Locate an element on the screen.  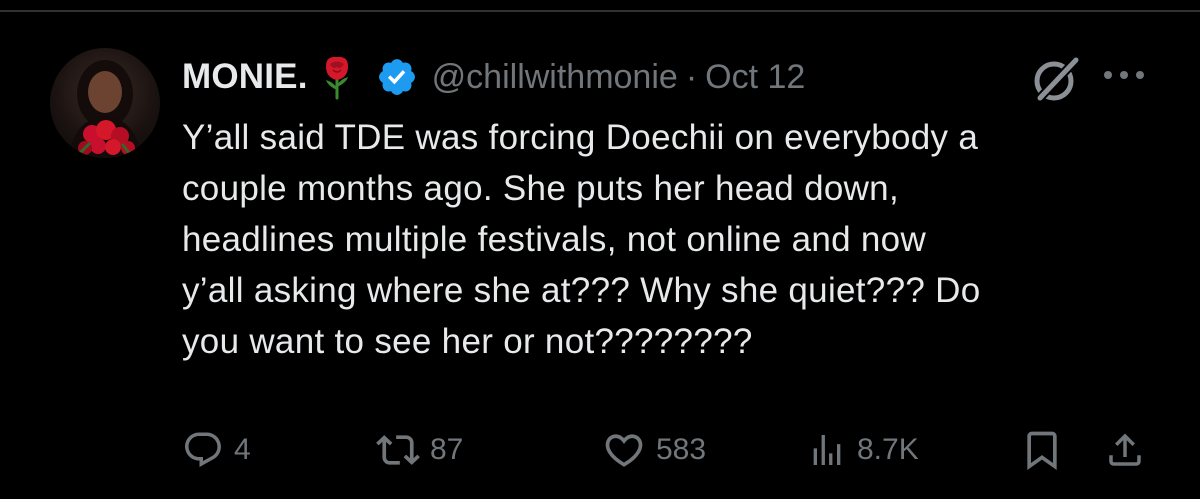
reply-count: 4 is located at coordinates (242, 449).